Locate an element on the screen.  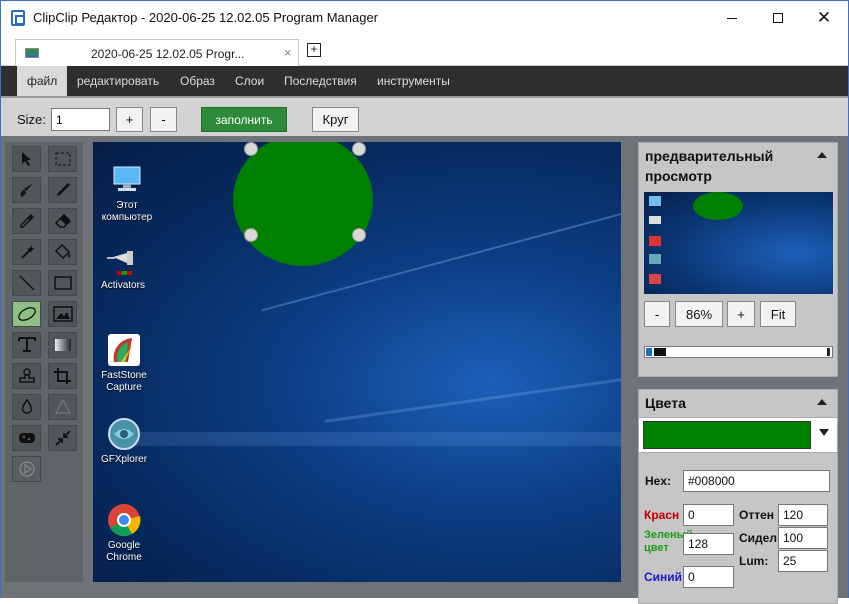
color-dropdown-arrow-icon is located at coordinates (824, 432).